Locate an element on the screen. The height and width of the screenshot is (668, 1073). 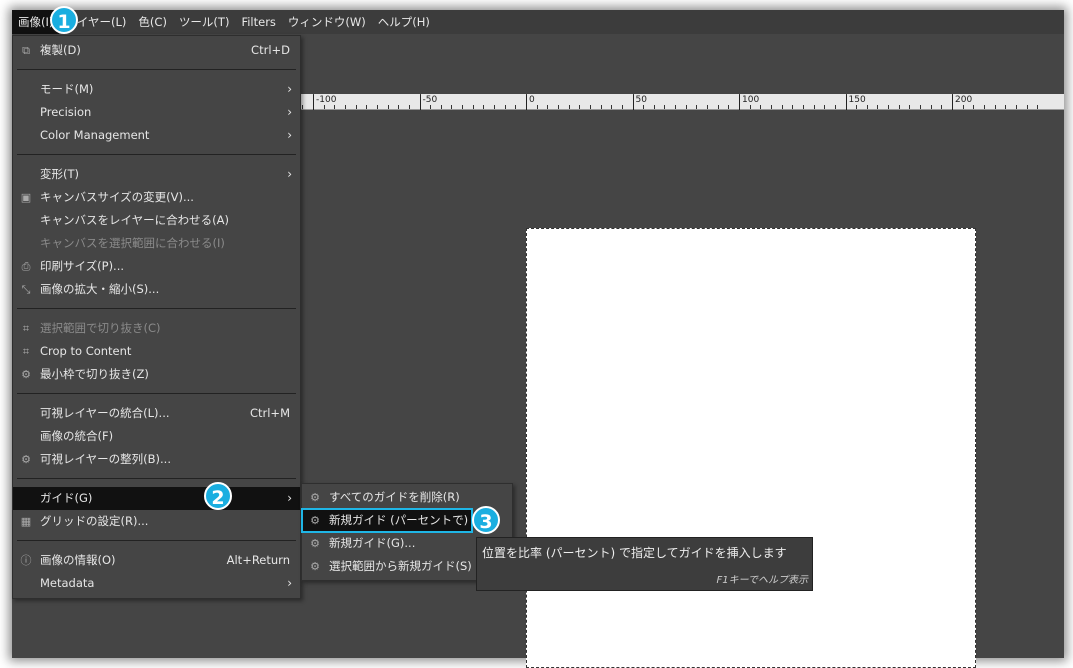
horizontal-ruler: -100 -50 0 50 100 150 200 is located at coordinates (682, 102).